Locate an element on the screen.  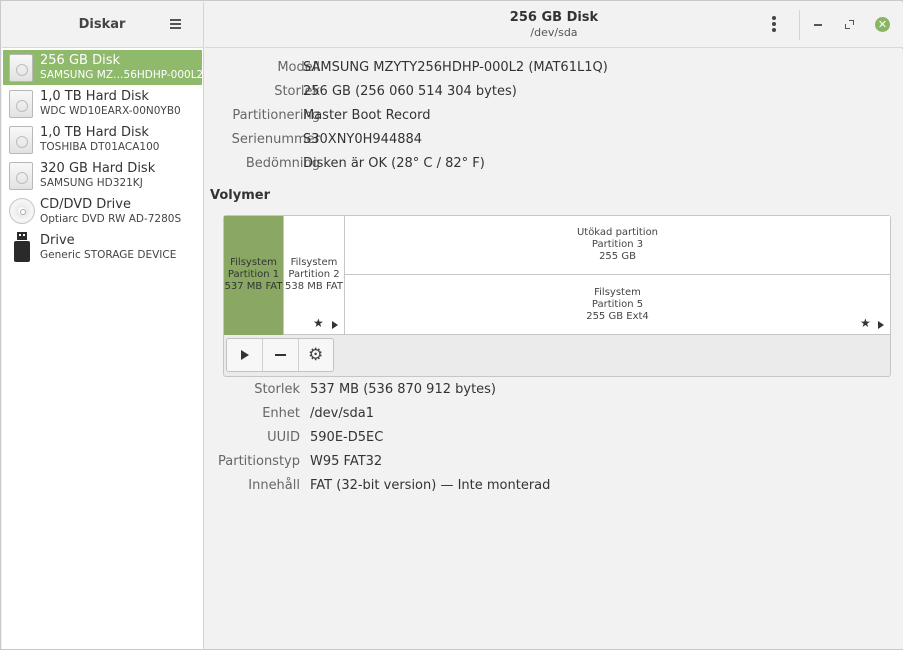
partition-1-block: Filsystem Partition 1 537 MB FAT is located at coordinates (254, 275).